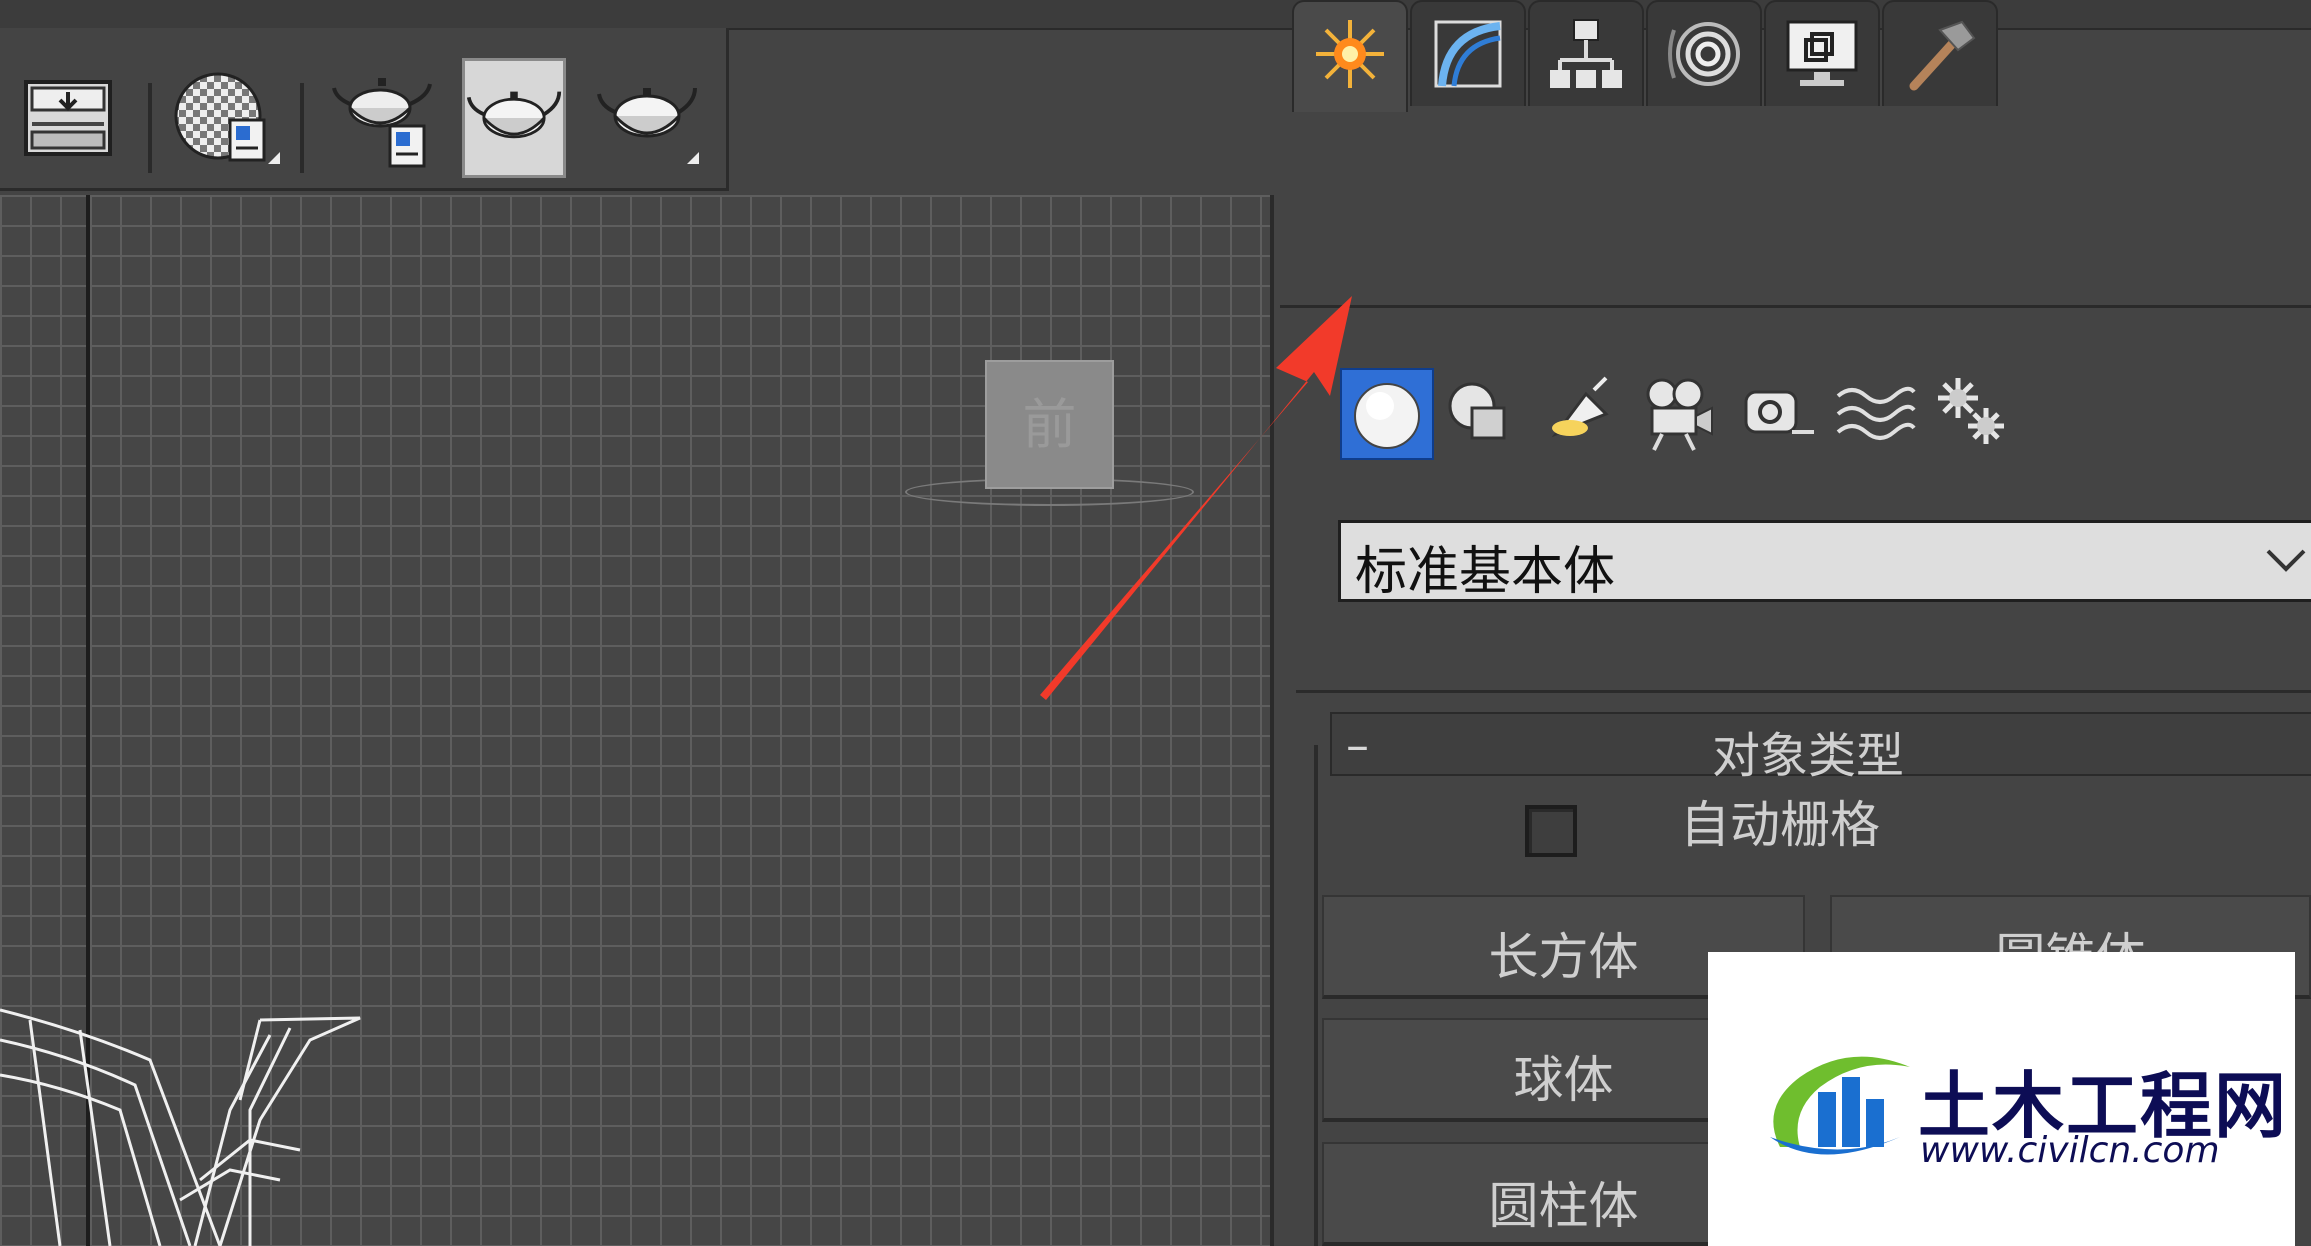 Image resolution: width=2311 pixels, height=1246 pixels. Describe the element at coordinates (1942, 55) in the screenshot. I see `utilities-tab-icon` at that location.